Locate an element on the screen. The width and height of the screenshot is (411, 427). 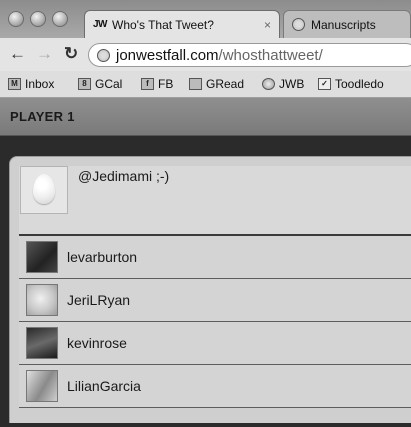
bookmark-inbox: M Inbox is located at coordinates (31, 84).